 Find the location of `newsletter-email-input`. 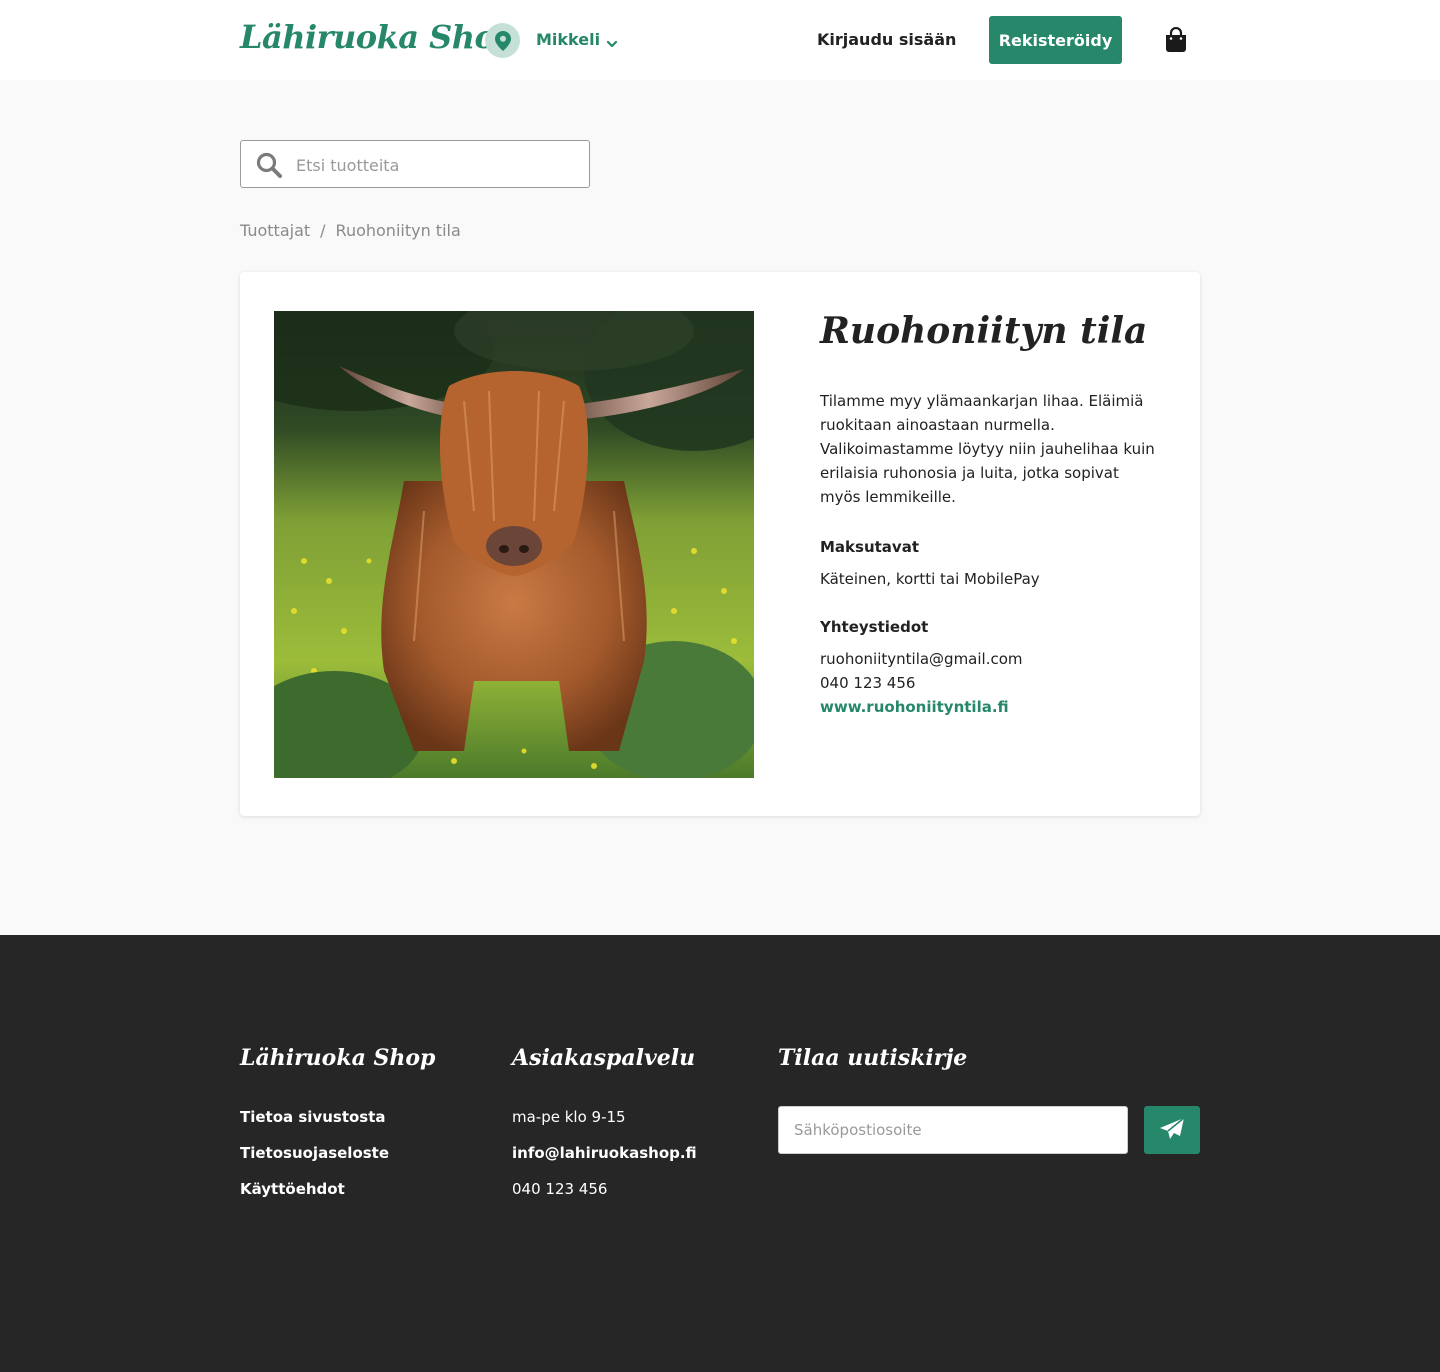

newsletter-email-input is located at coordinates (953, 1130).